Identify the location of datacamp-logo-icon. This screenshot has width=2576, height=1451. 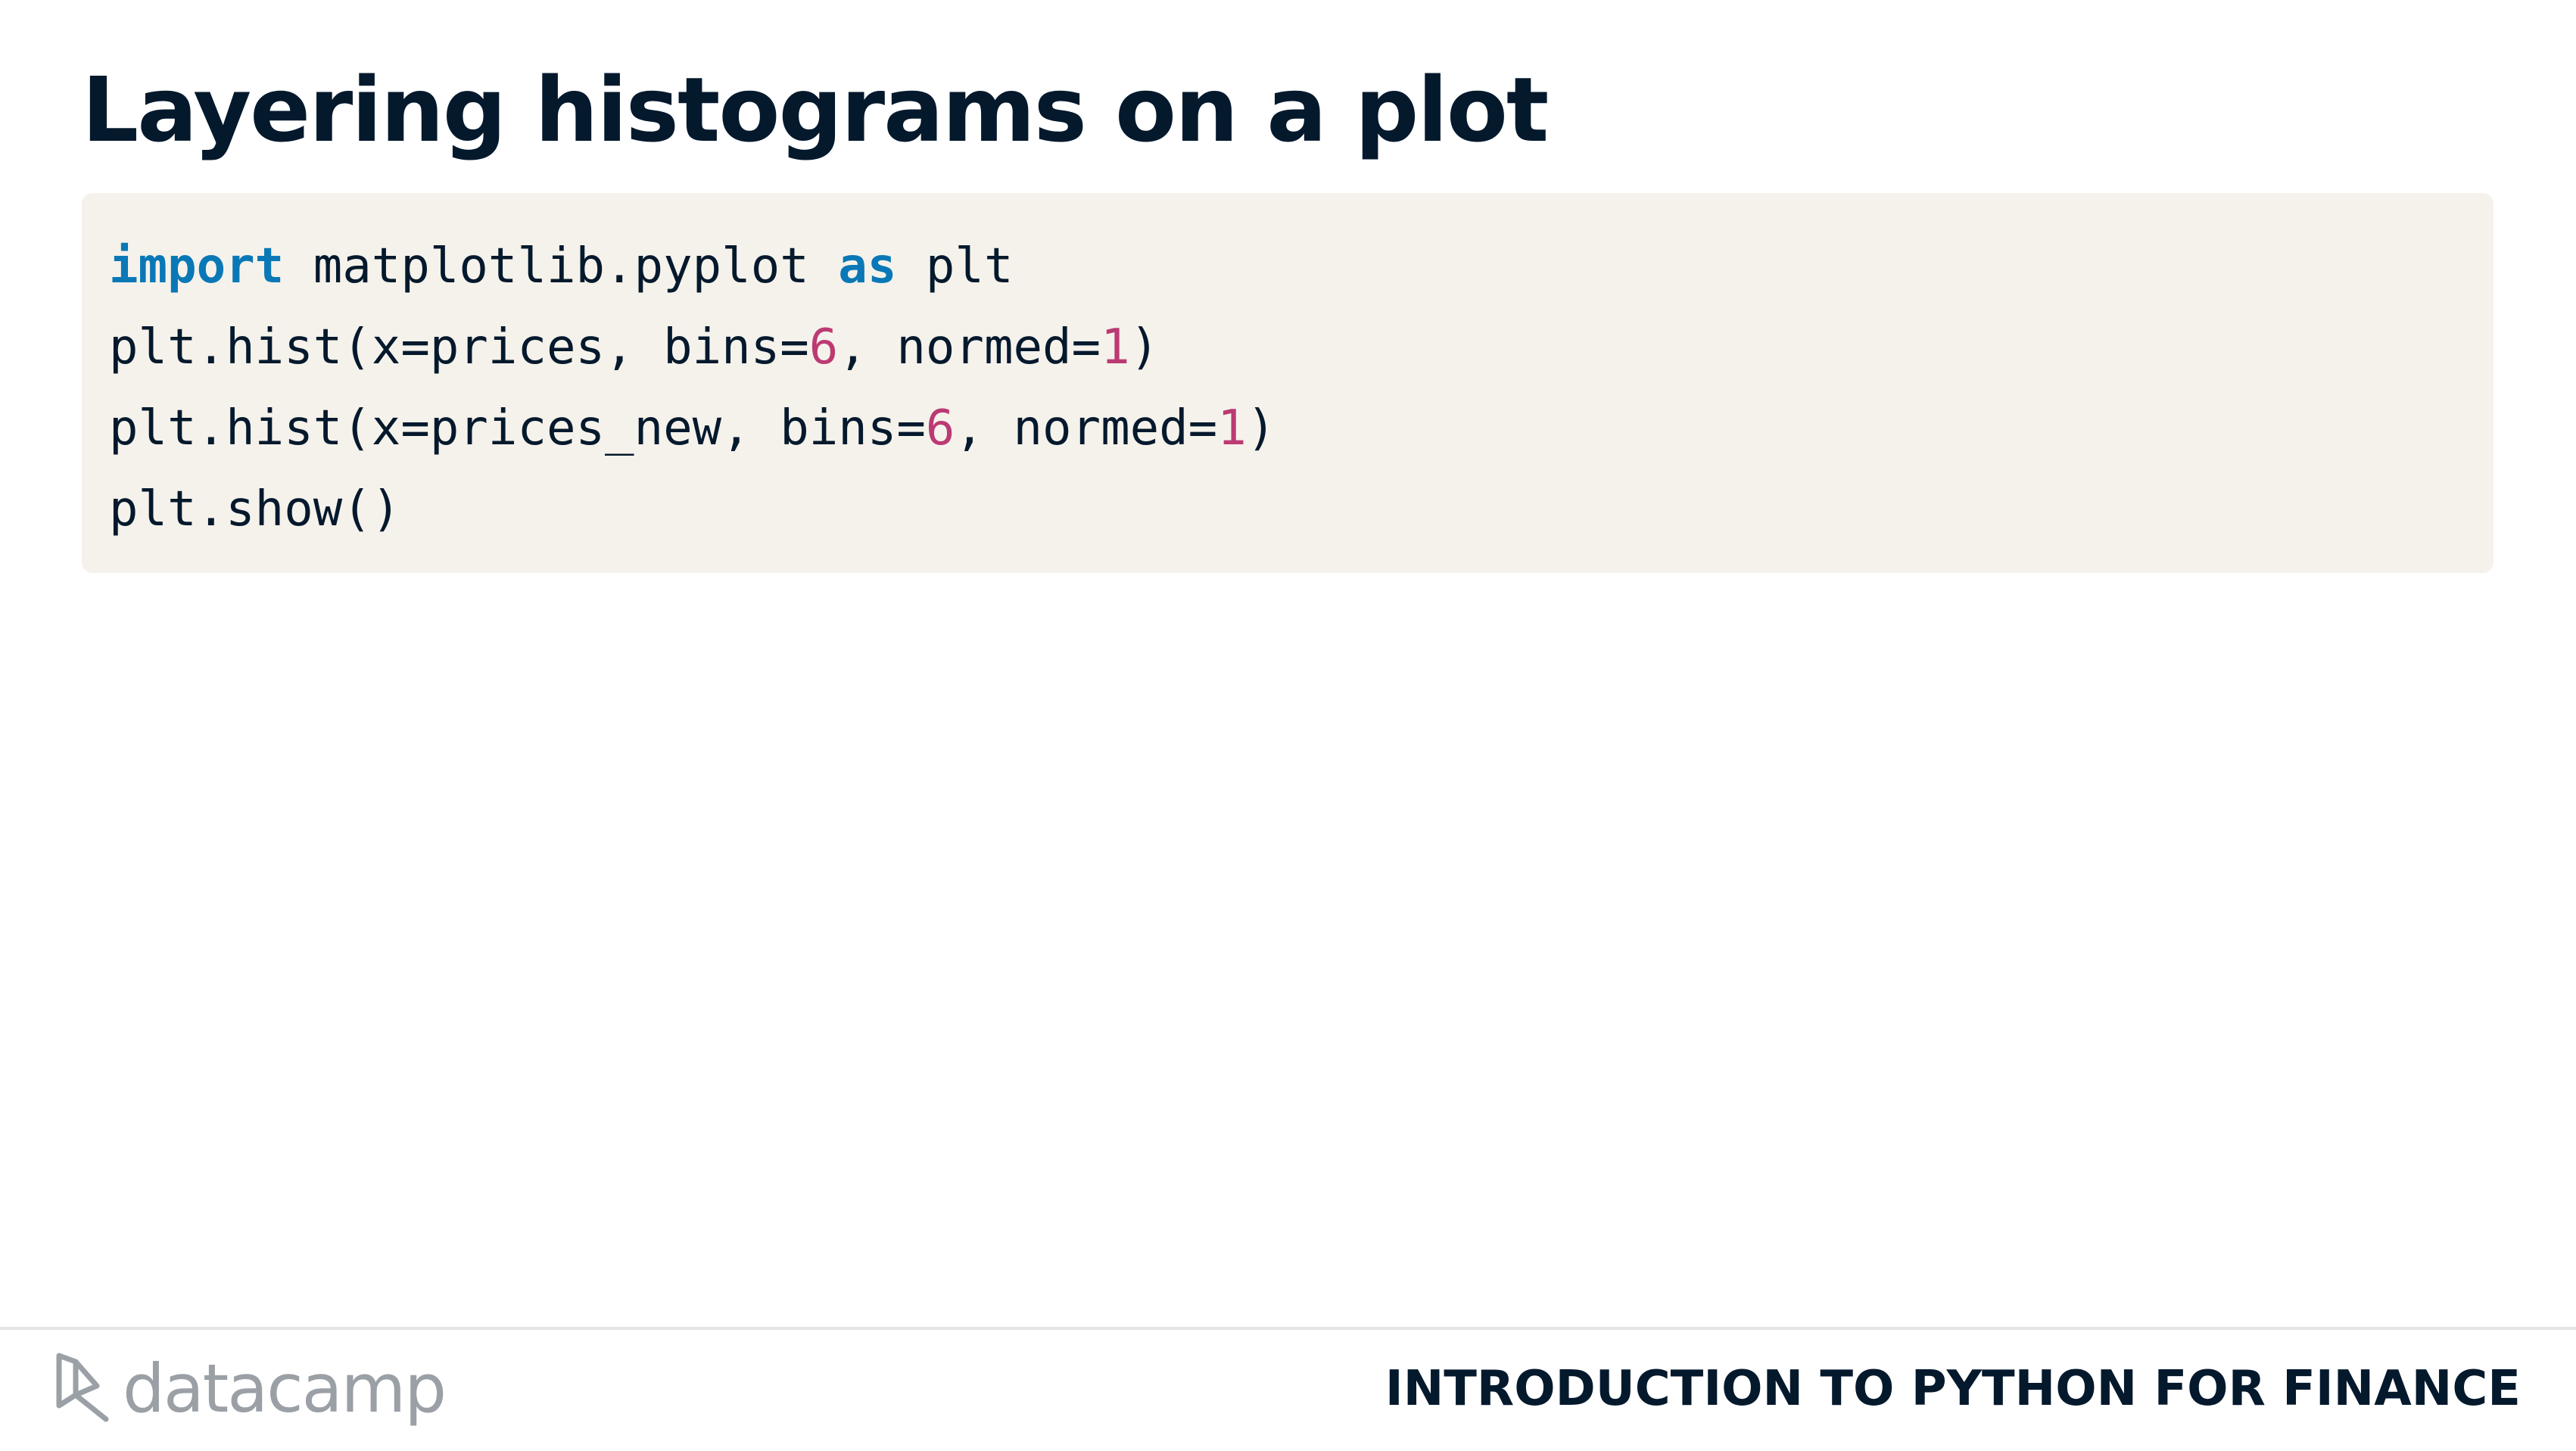
(82, 1388).